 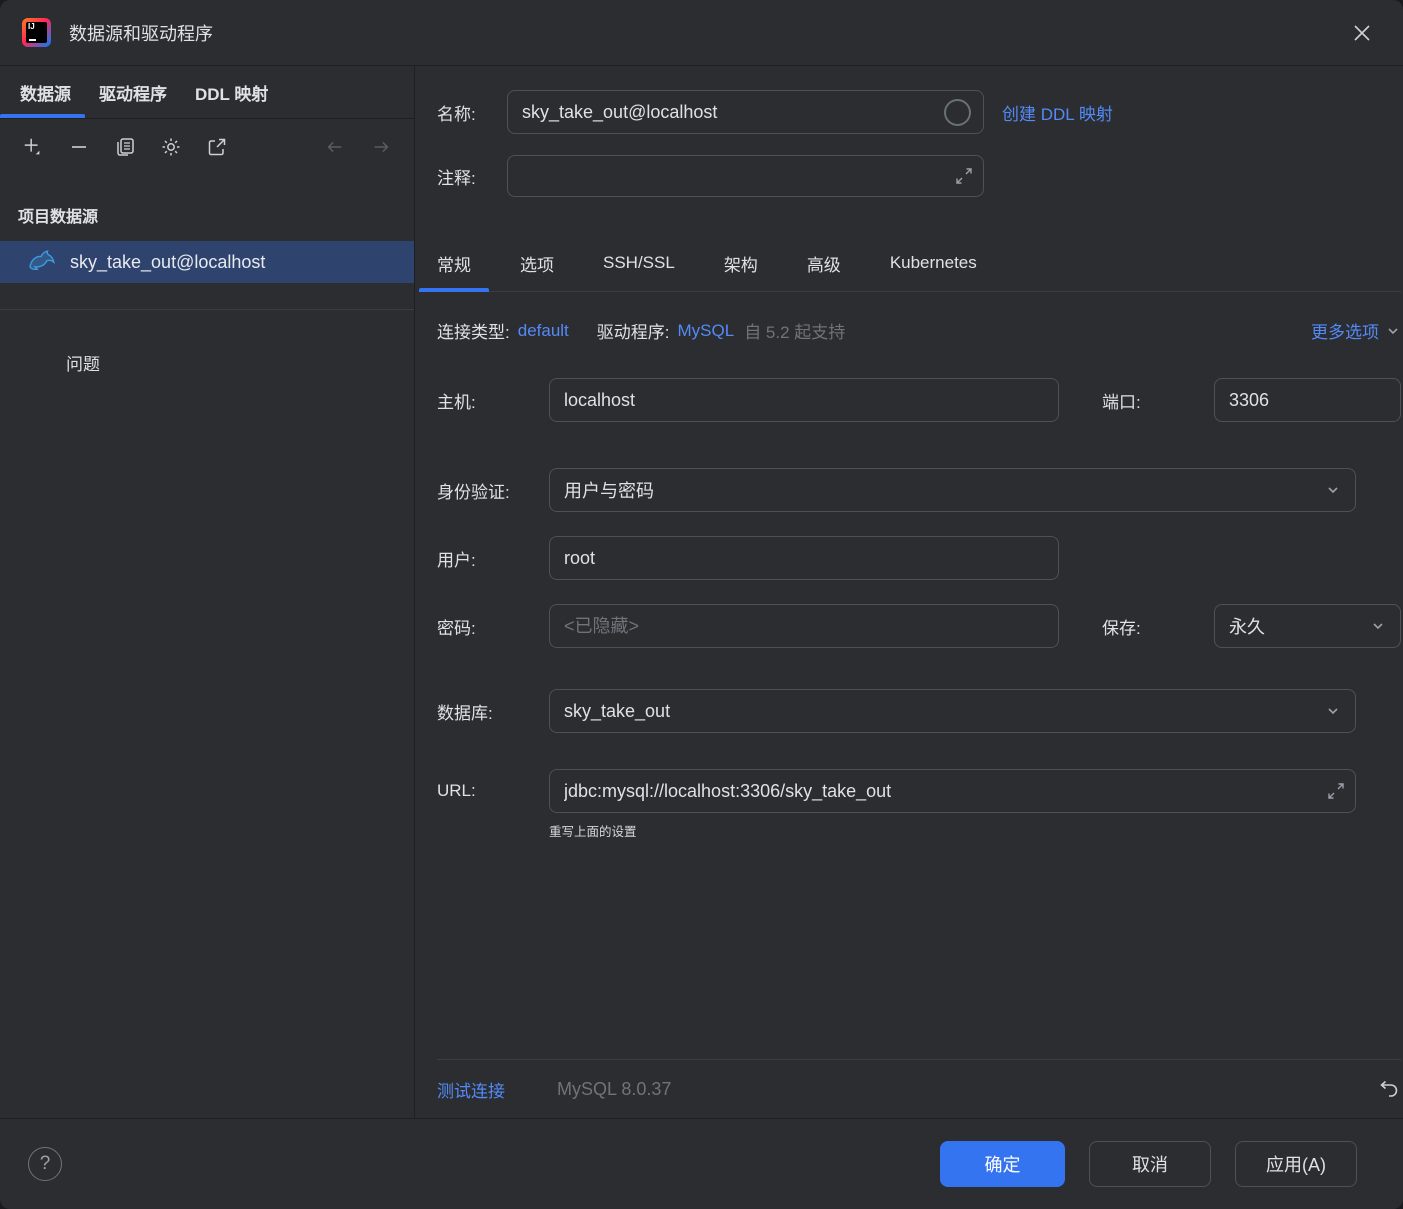 What do you see at coordinates (133, 92) in the screenshot?
I see `tab-drivers: 驱动程序` at bounding box center [133, 92].